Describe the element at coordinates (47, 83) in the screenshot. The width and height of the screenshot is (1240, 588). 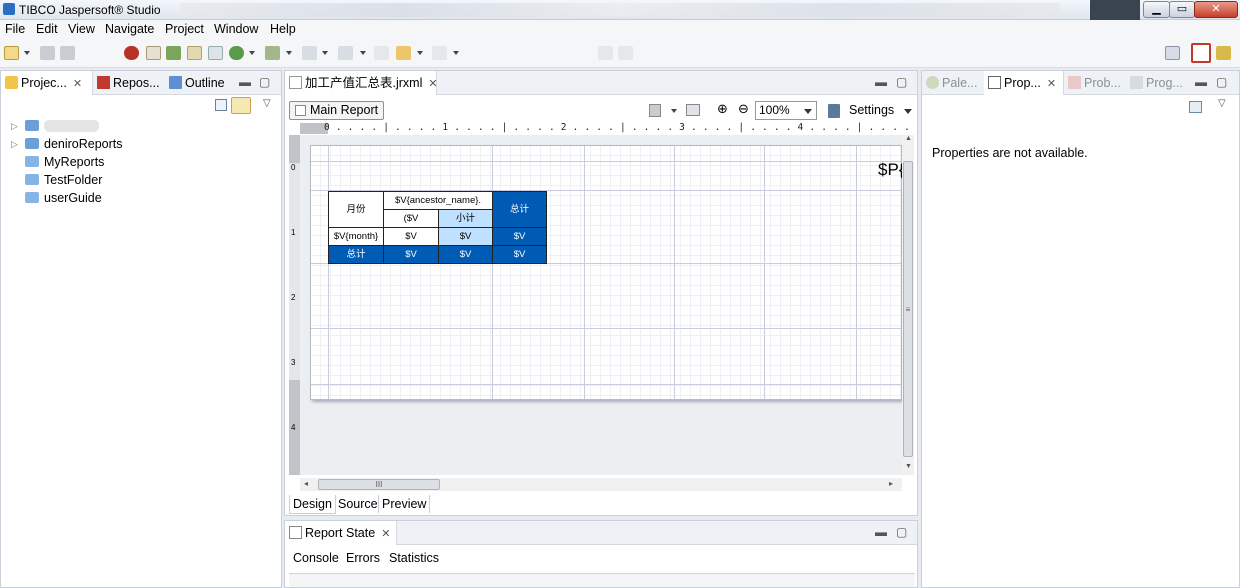
I see `tab-project-explorer: Projec... ✕` at that location.